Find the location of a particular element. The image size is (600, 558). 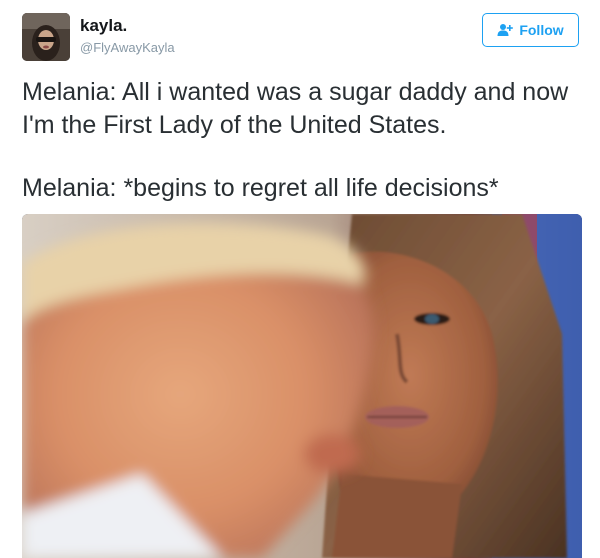

user-handle: @FlyAwayKayla is located at coordinates (127, 48).